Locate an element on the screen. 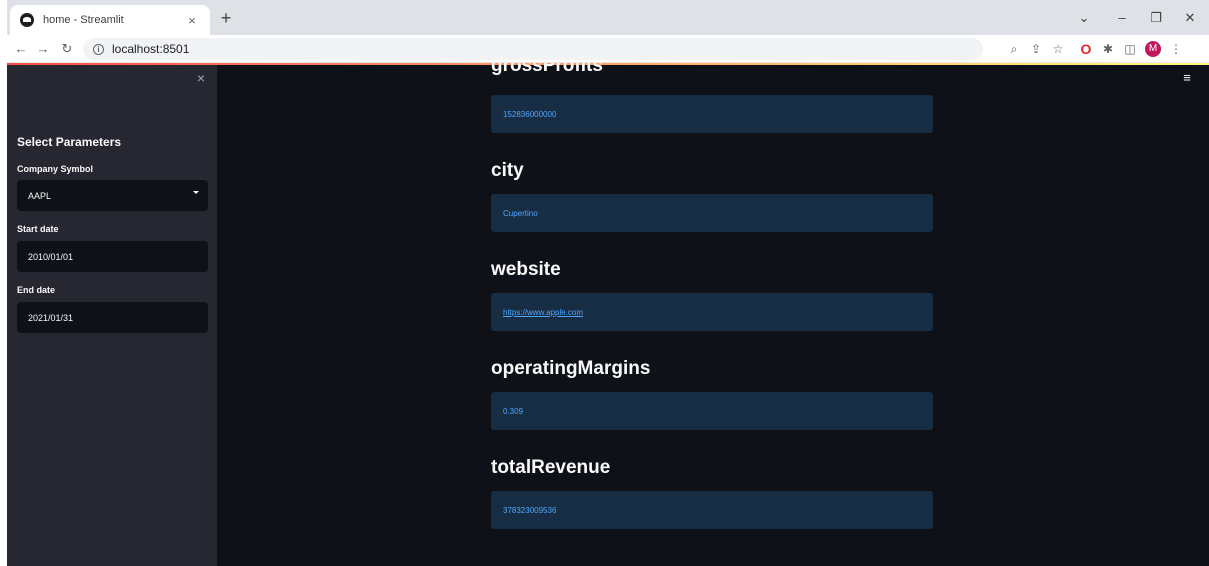 The width and height of the screenshot is (1209, 566). header-decoration is located at coordinates (608, 64).